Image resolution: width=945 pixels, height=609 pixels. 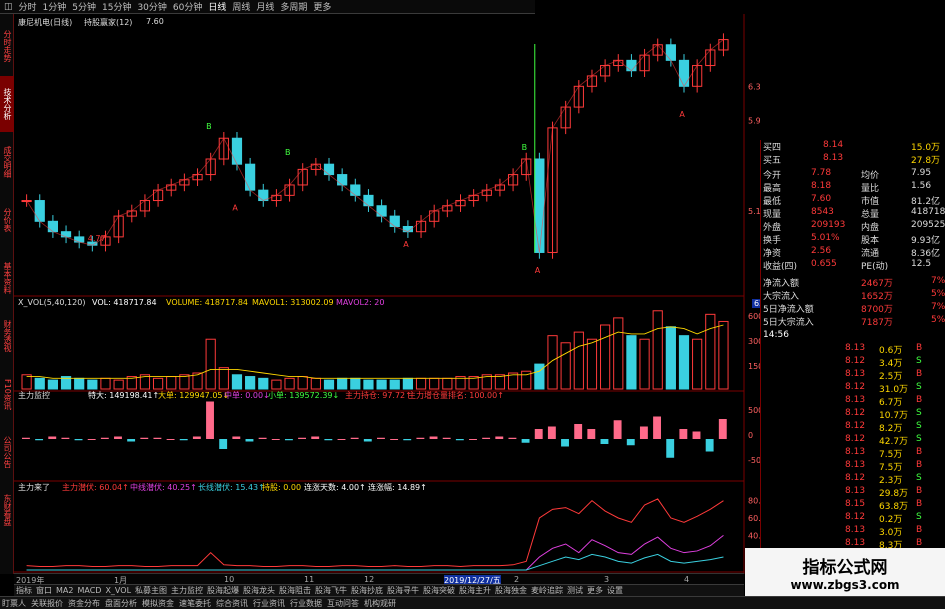 What do you see at coordinates (821, 186) in the screenshot?
I see `stat-row-cell: 8.18` at bounding box center [821, 186].